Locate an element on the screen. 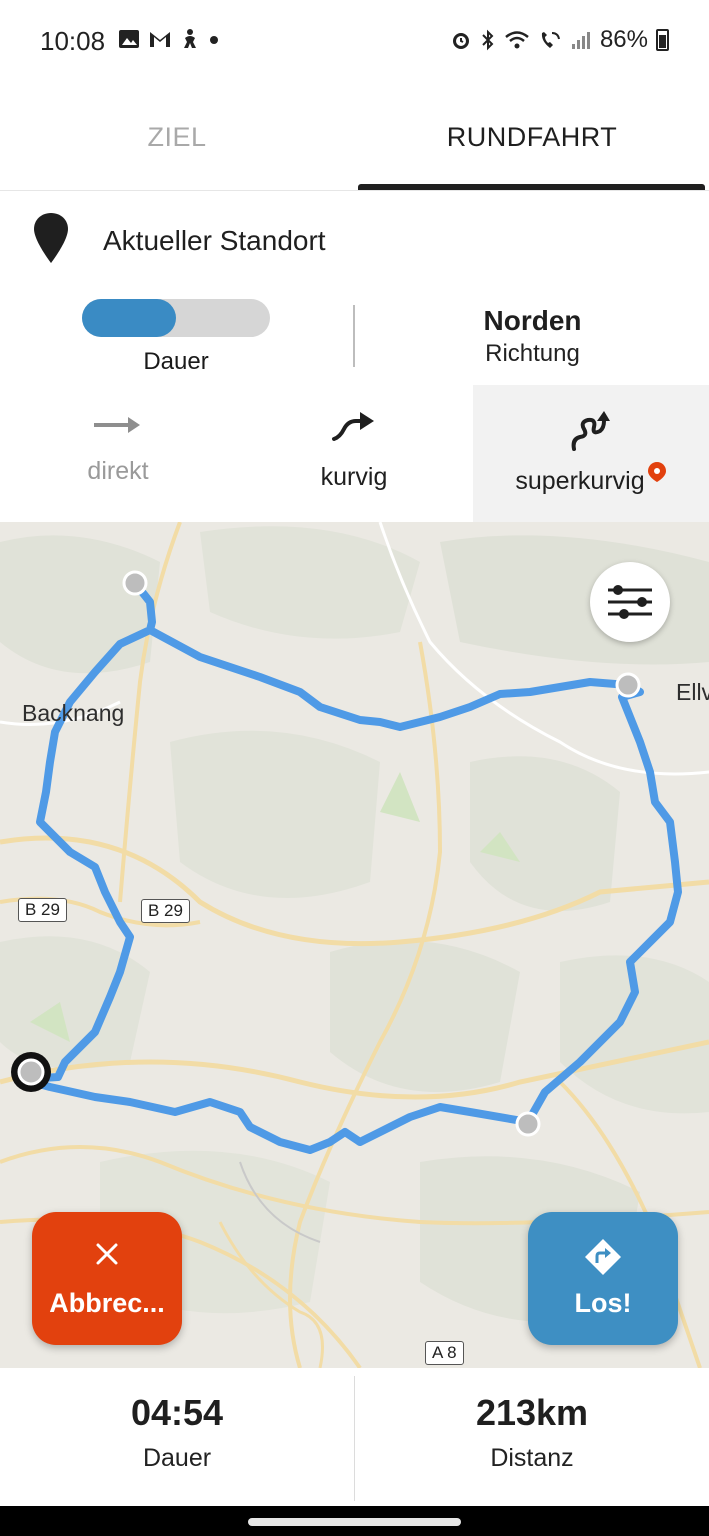 This screenshot has height=1536, width=709. premium-pin-icon is located at coordinates (656, 472).